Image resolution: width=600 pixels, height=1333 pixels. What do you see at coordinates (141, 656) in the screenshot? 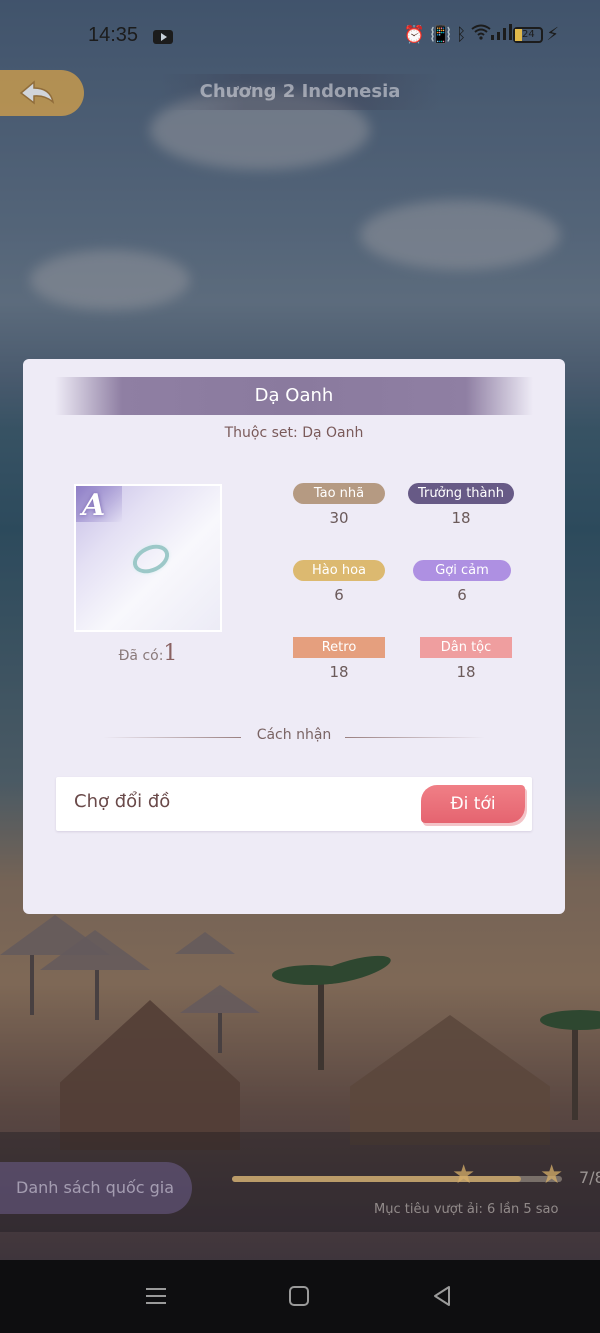
I see `owned-label: Đã có:` at bounding box center [141, 656].